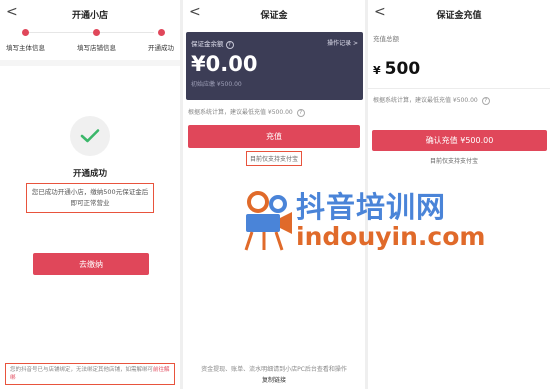  What do you see at coordinates (274, 369) in the screenshot?
I see `footer-text: 资金提现、账单、流水明细请到小店PC后台查看和操作` at bounding box center [274, 369].